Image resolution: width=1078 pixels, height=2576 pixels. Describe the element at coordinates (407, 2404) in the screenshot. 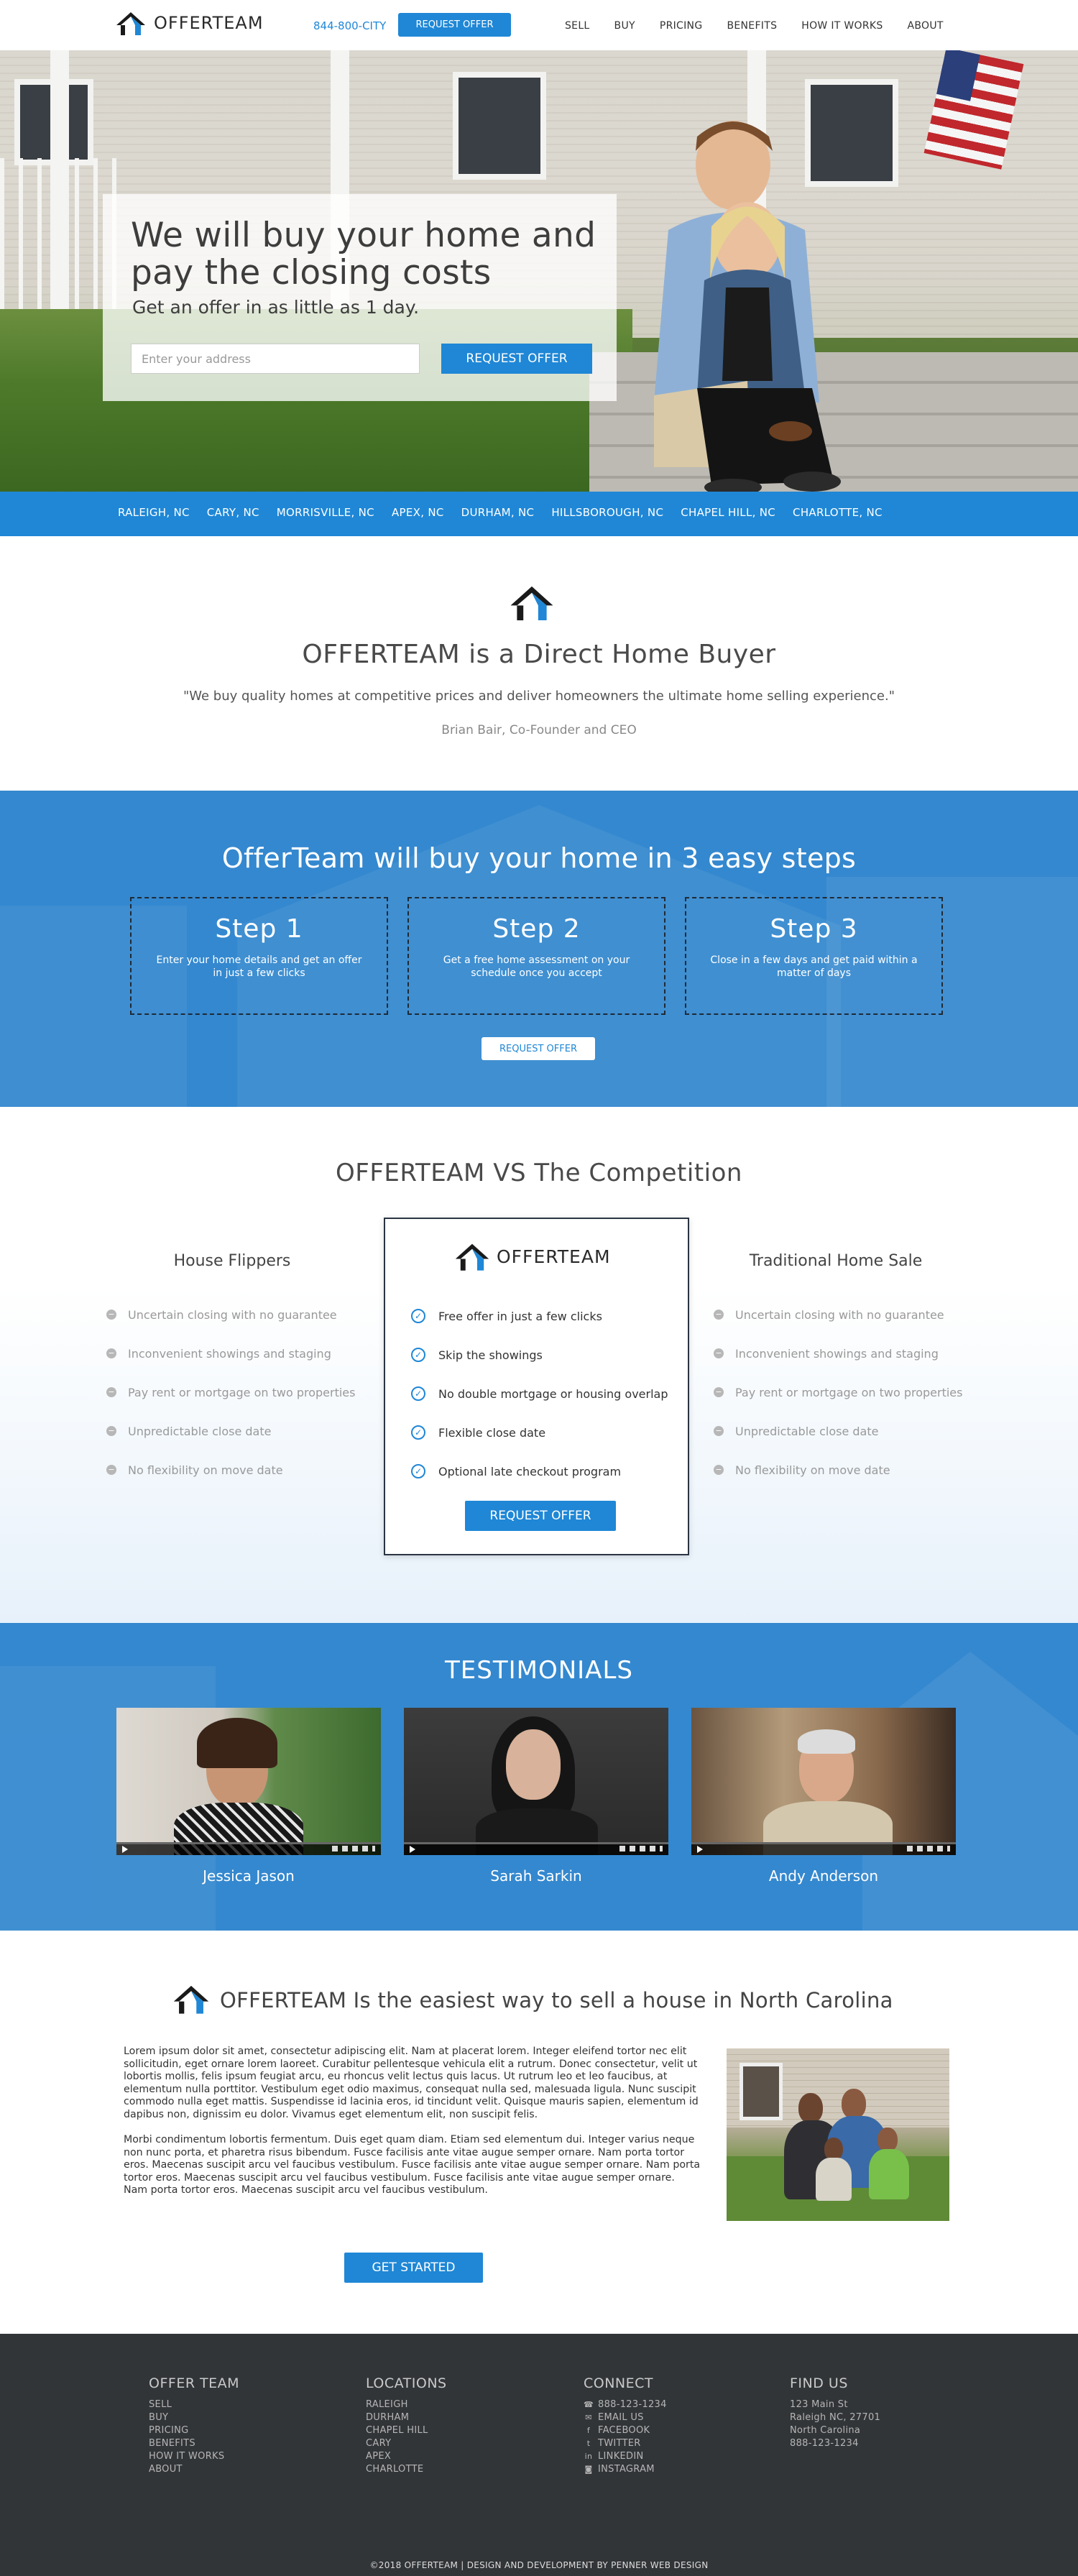

I see `footer-link: RALEIGH` at that location.